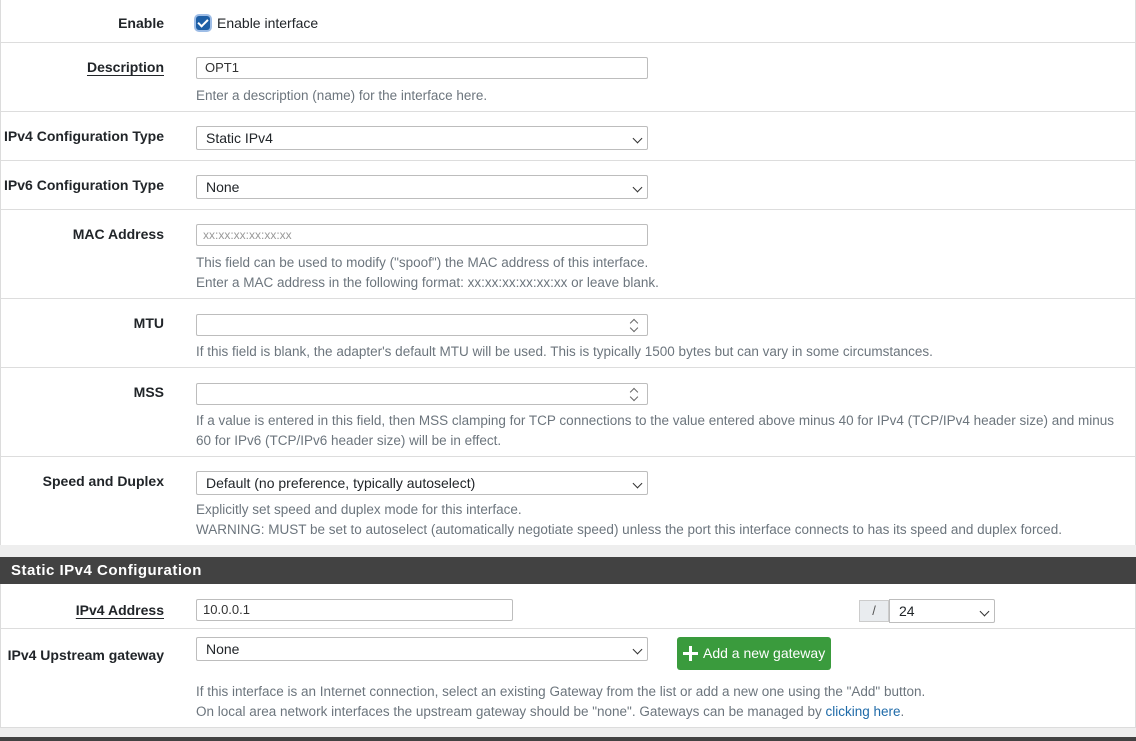  Describe the element at coordinates (874, 611) in the screenshot. I see `cidr-slash-addon: /` at that location.